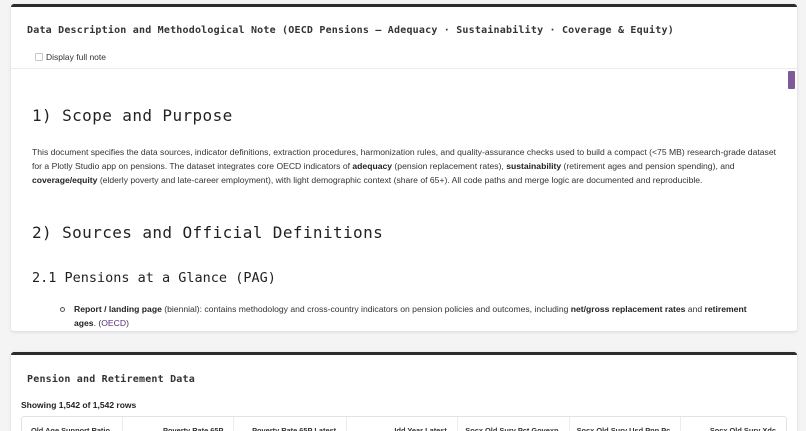 The image size is (806, 431). What do you see at coordinates (291, 424) in the screenshot?
I see `column-header-poverty-rate-65p-latest: Poverty Rate 65P Latest` at bounding box center [291, 424].